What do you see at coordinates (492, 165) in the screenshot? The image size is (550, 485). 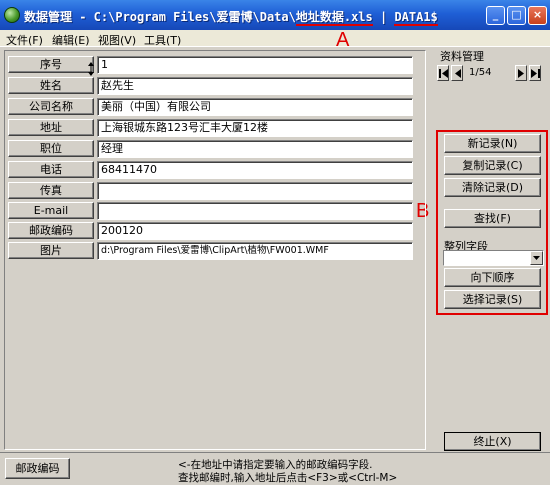 I see `copy-record-button: 复制记录(C)` at bounding box center [492, 165].